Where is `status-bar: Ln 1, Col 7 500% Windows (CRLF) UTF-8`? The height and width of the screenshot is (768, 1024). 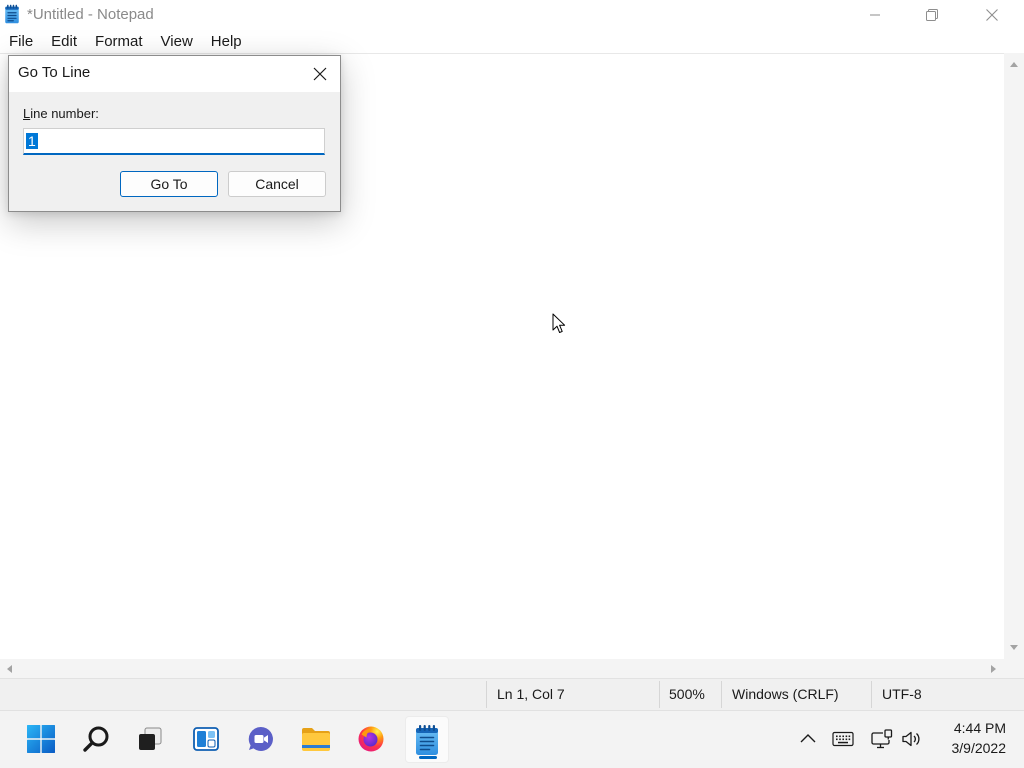
status-bar: Ln 1, Col 7 500% Windows (CRLF) UTF-8 is located at coordinates (512, 694).